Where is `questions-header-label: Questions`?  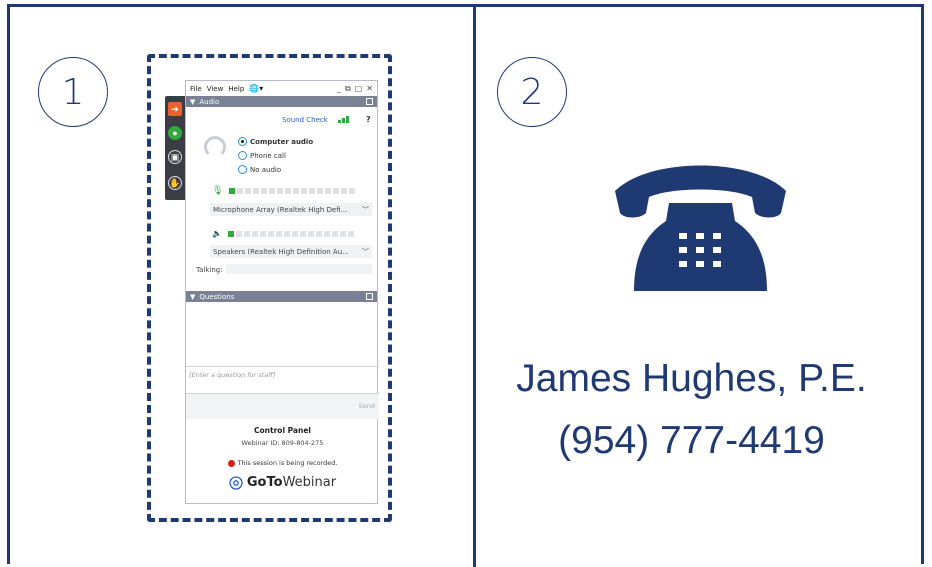
questions-header-label: Questions is located at coordinates (217, 296).